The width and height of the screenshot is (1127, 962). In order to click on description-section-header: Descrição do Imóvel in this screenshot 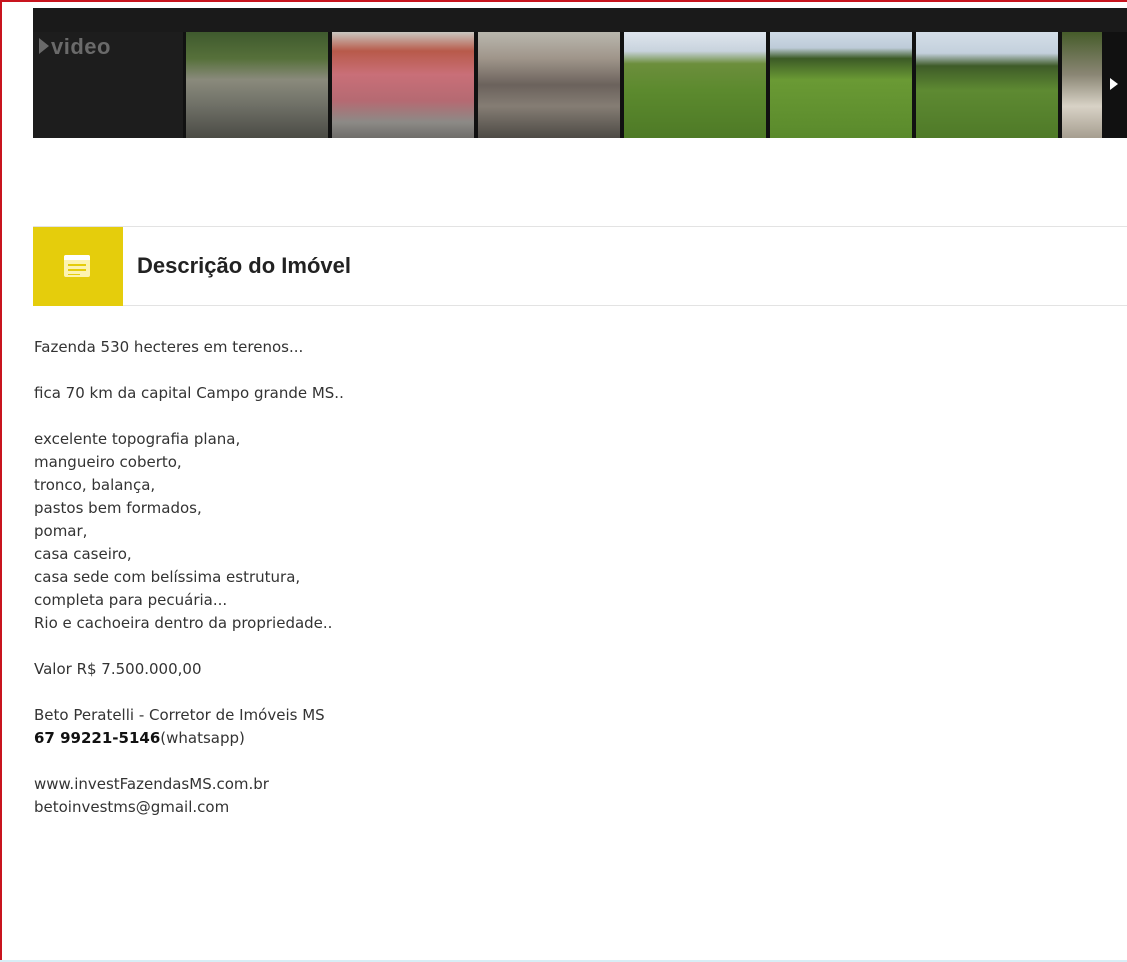, I will do `click(580, 266)`.